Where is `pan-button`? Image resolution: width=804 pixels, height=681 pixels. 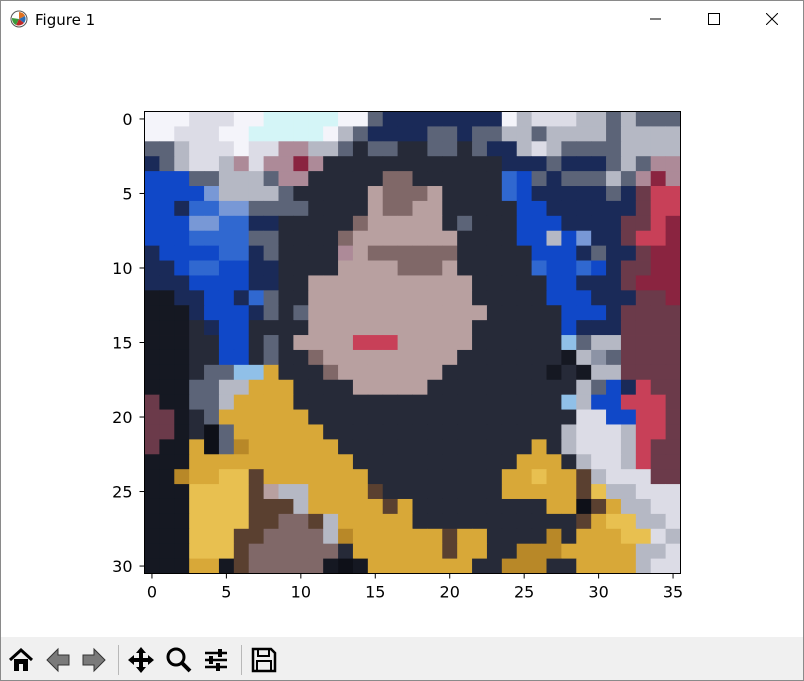 pan-button is located at coordinates (141, 660).